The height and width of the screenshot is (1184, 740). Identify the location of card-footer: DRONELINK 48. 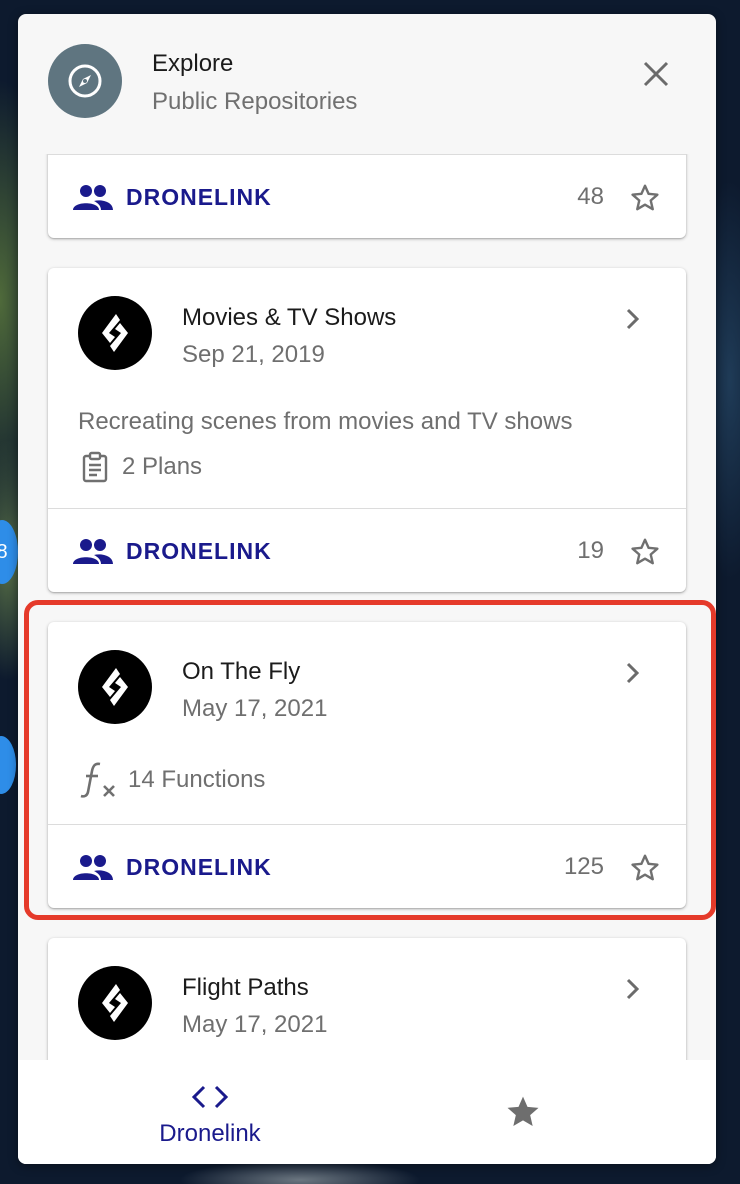
(367, 196).